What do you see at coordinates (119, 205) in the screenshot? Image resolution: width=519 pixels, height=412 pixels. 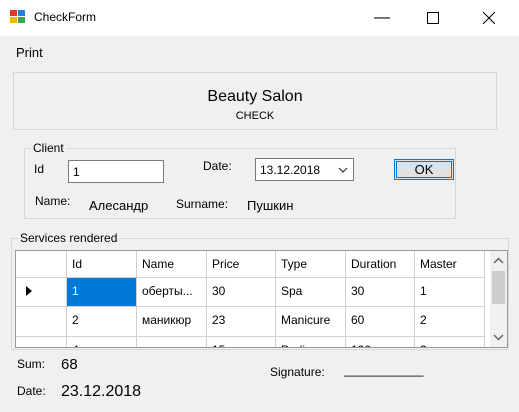 I see `name-value: Алесандр` at bounding box center [119, 205].